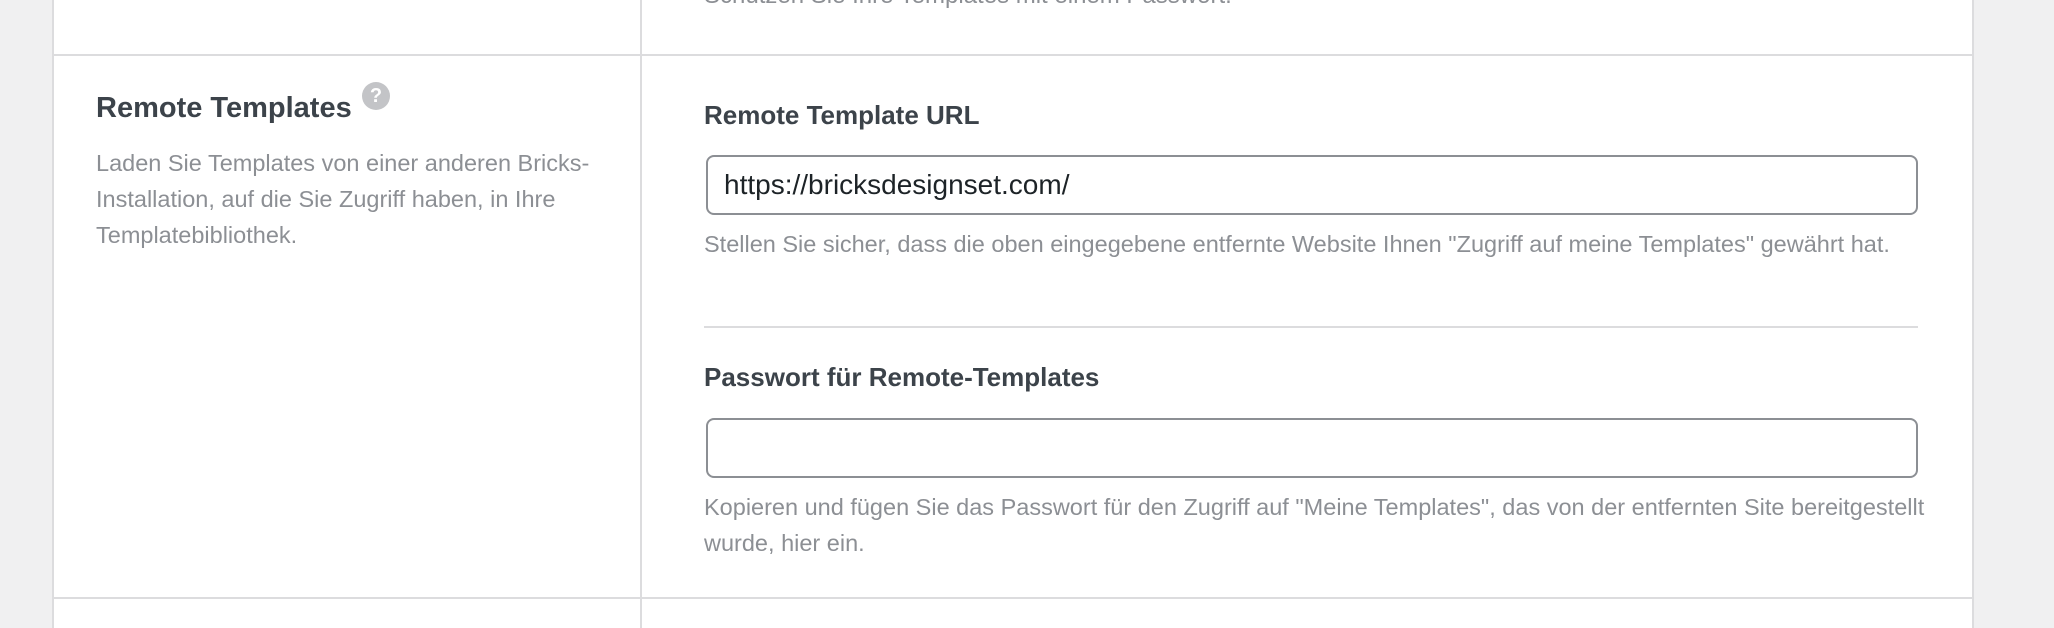 The height and width of the screenshot is (628, 2054). What do you see at coordinates (842, 115) in the screenshot?
I see `remote-template-url-label: Remote Template URL` at bounding box center [842, 115].